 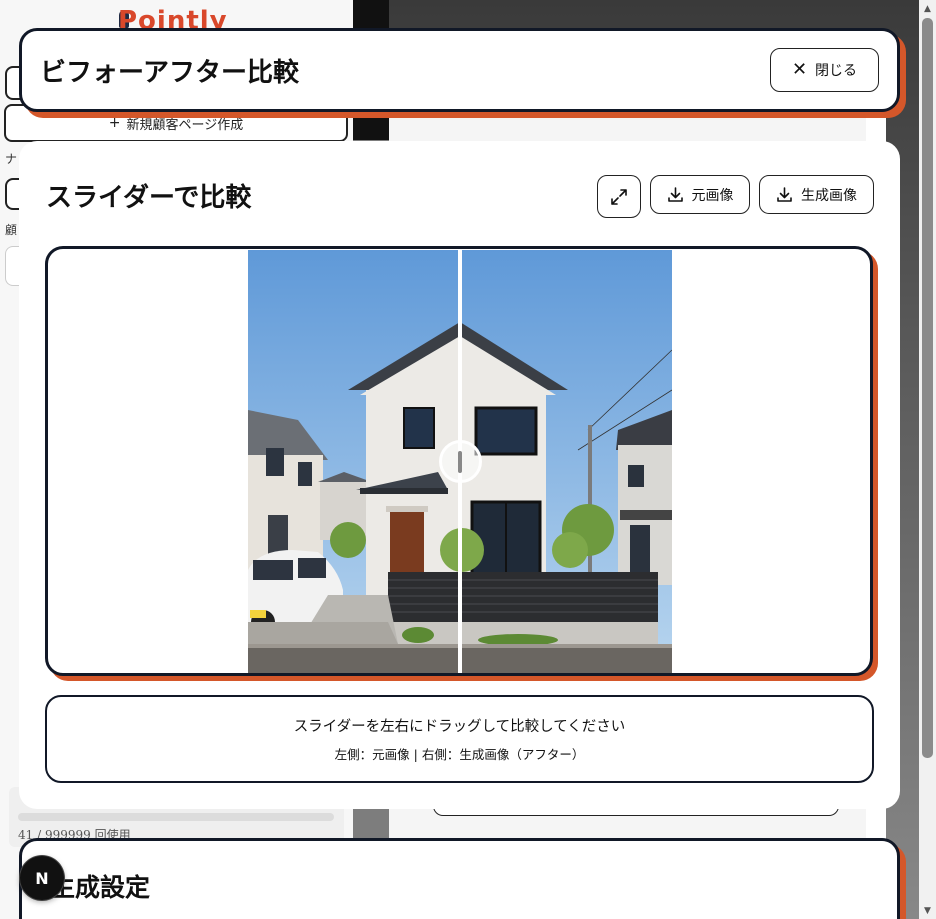 I want to click on instruction-text: スライダーを左右にドラッグして比較してください, so click(x=459, y=727).